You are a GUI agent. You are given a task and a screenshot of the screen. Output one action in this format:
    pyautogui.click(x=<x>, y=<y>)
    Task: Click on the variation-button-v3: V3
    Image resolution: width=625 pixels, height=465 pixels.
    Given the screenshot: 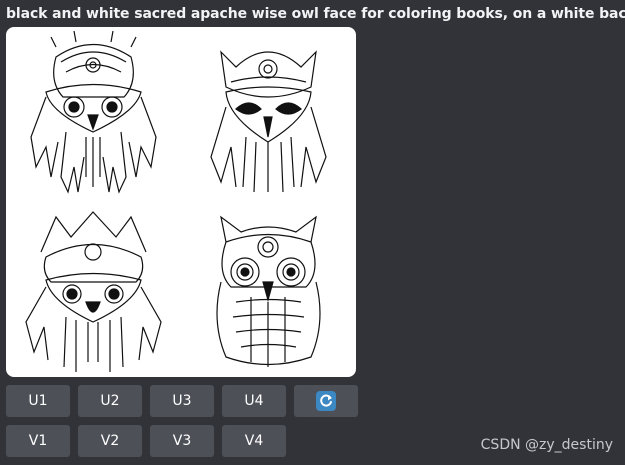 What is the action you would take?
    pyautogui.click(x=182, y=441)
    